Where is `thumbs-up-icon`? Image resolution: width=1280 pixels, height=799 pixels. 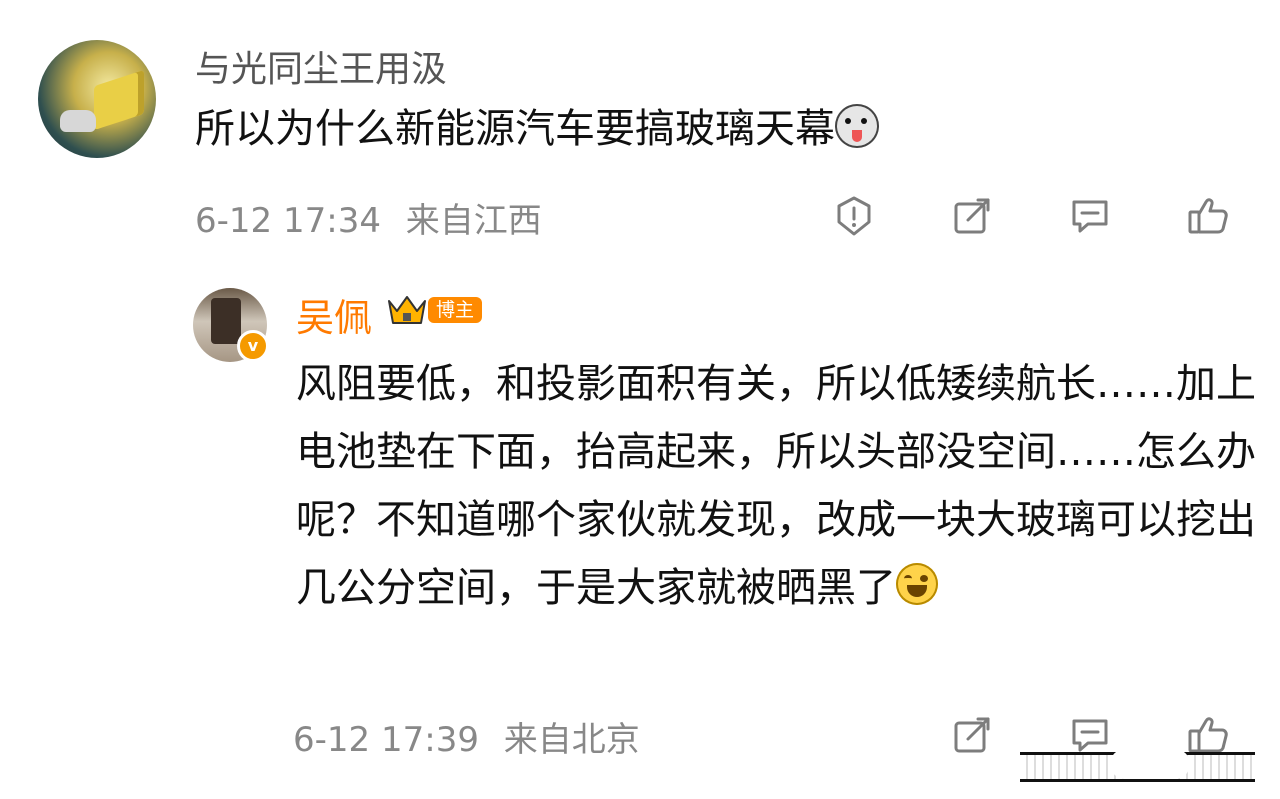
thumbs-up-icon is located at coordinates (1208, 216).